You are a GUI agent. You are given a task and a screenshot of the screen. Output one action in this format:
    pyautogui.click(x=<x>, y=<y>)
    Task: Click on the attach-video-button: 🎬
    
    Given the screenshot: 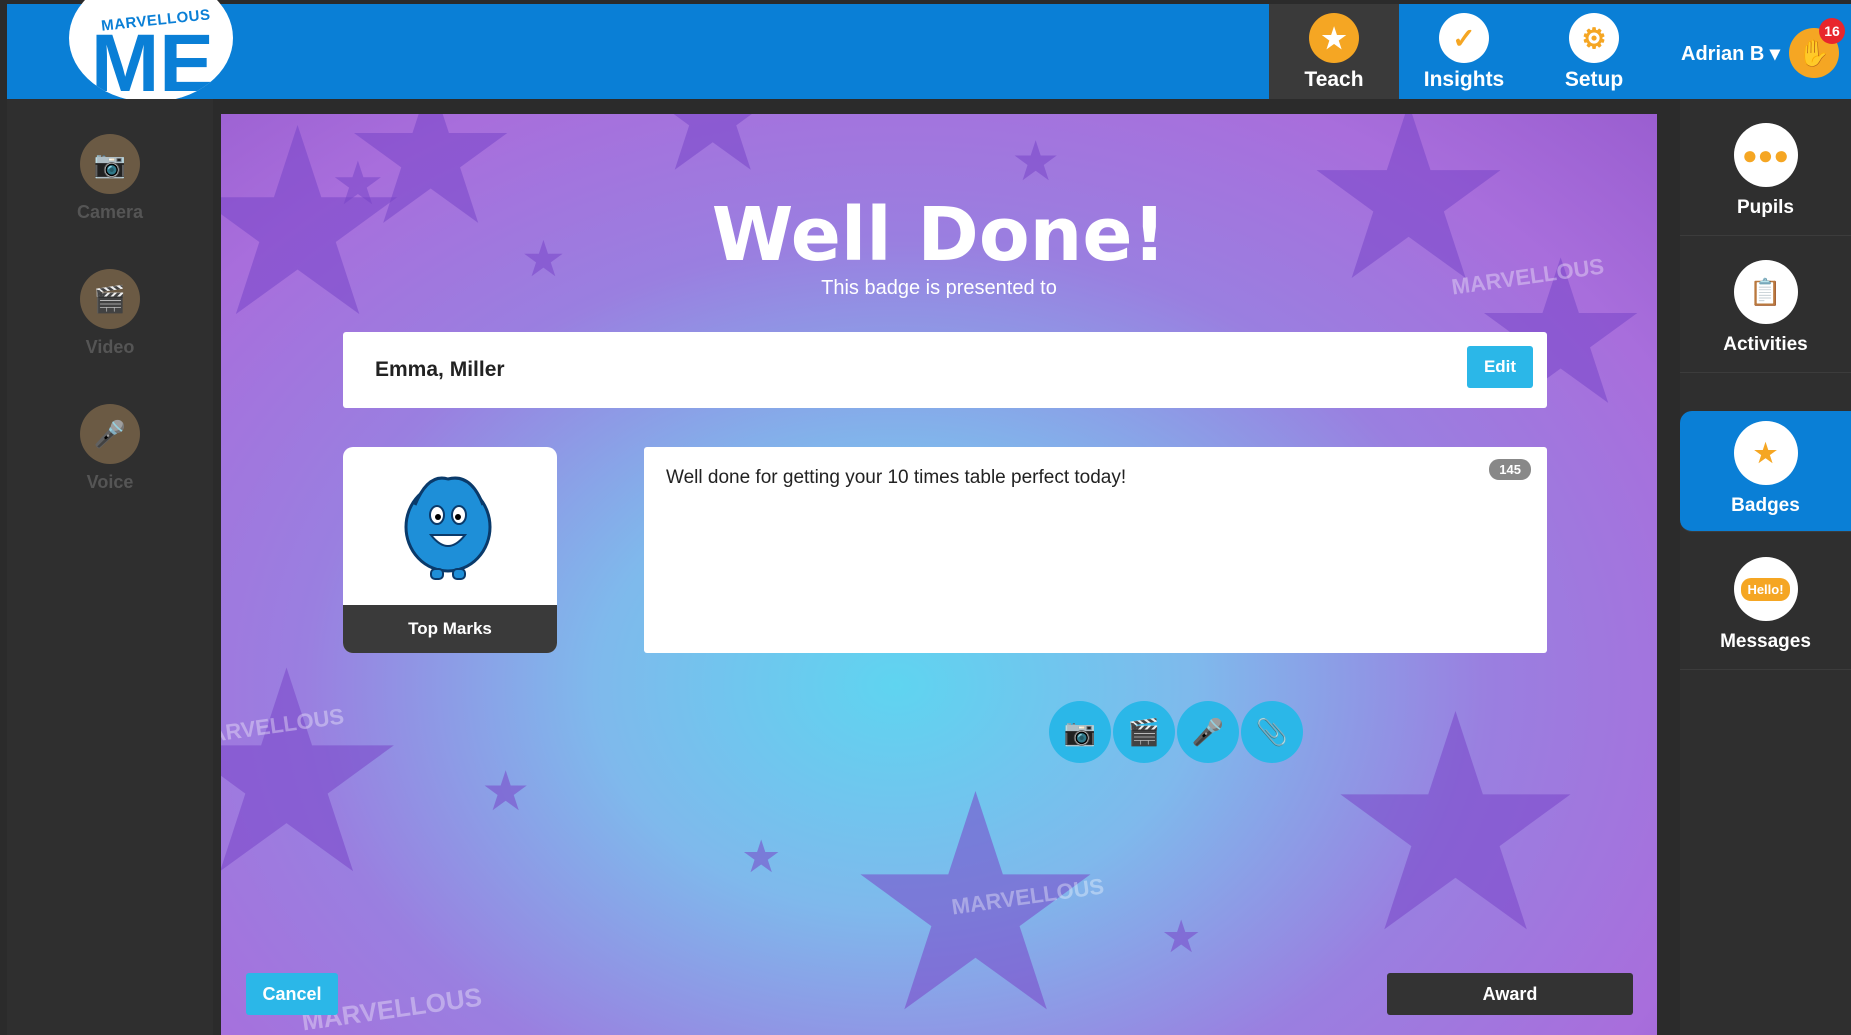 What is the action you would take?
    pyautogui.click(x=1144, y=732)
    